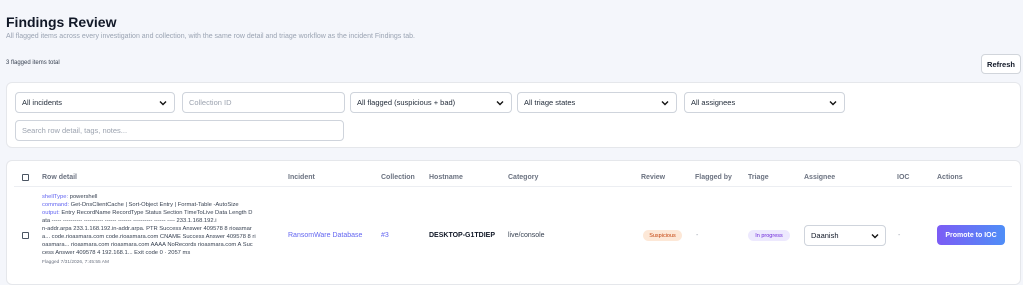 This screenshot has width=1023, height=285. What do you see at coordinates (462, 235) in the screenshot?
I see `hostname-cell: DESKTOP-G1TDIEP` at bounding box center [462, 235].